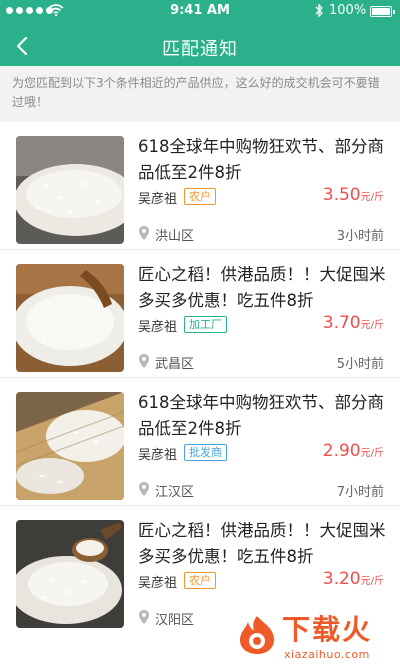 The image size is (400, 666). I want to click on flame-logo-icon, so click(257, 635).